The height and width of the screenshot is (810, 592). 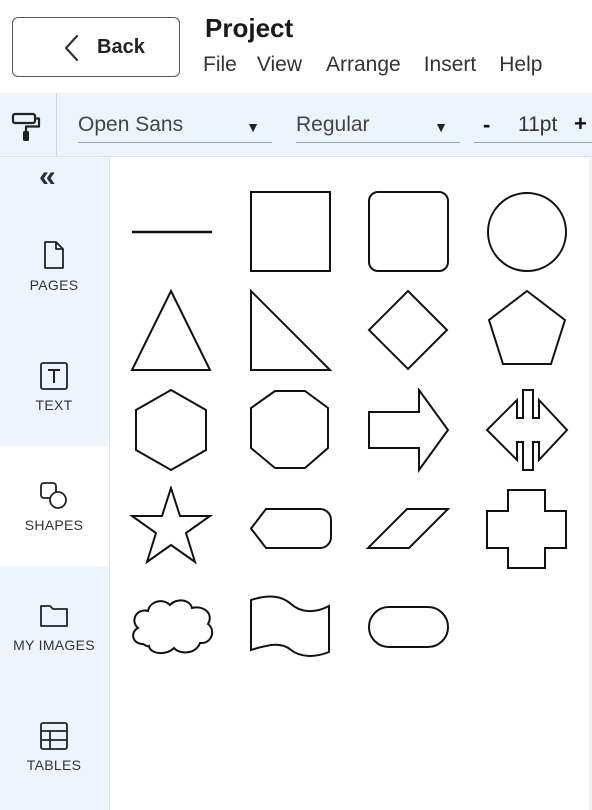 What do you see at coordinates (279, 65) in the screenshot?
I see `menu-view: View` at bounding box center [279, 65].